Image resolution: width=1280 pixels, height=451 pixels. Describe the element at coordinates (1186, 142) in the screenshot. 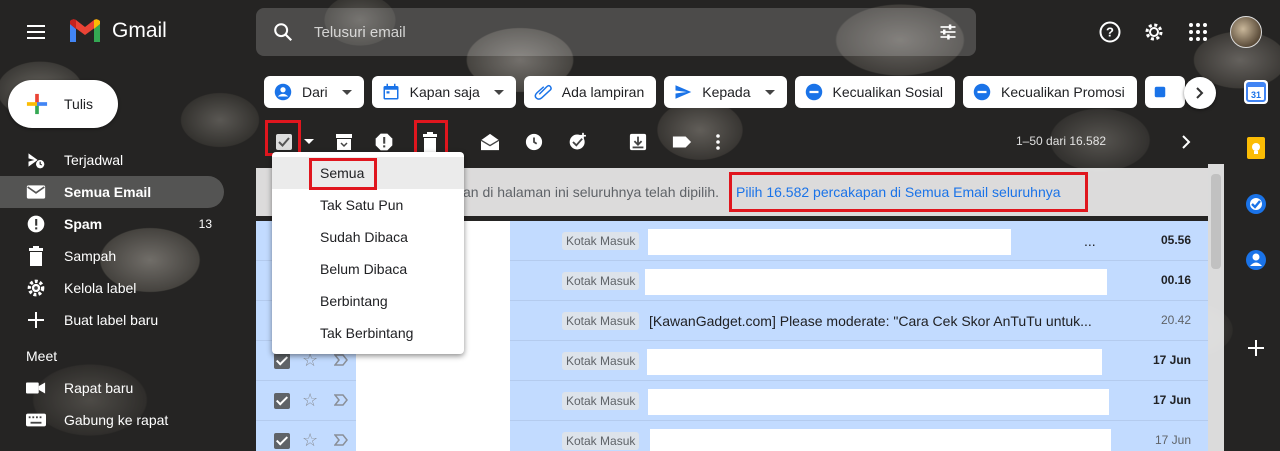

I see `next-page-icon` at that location.